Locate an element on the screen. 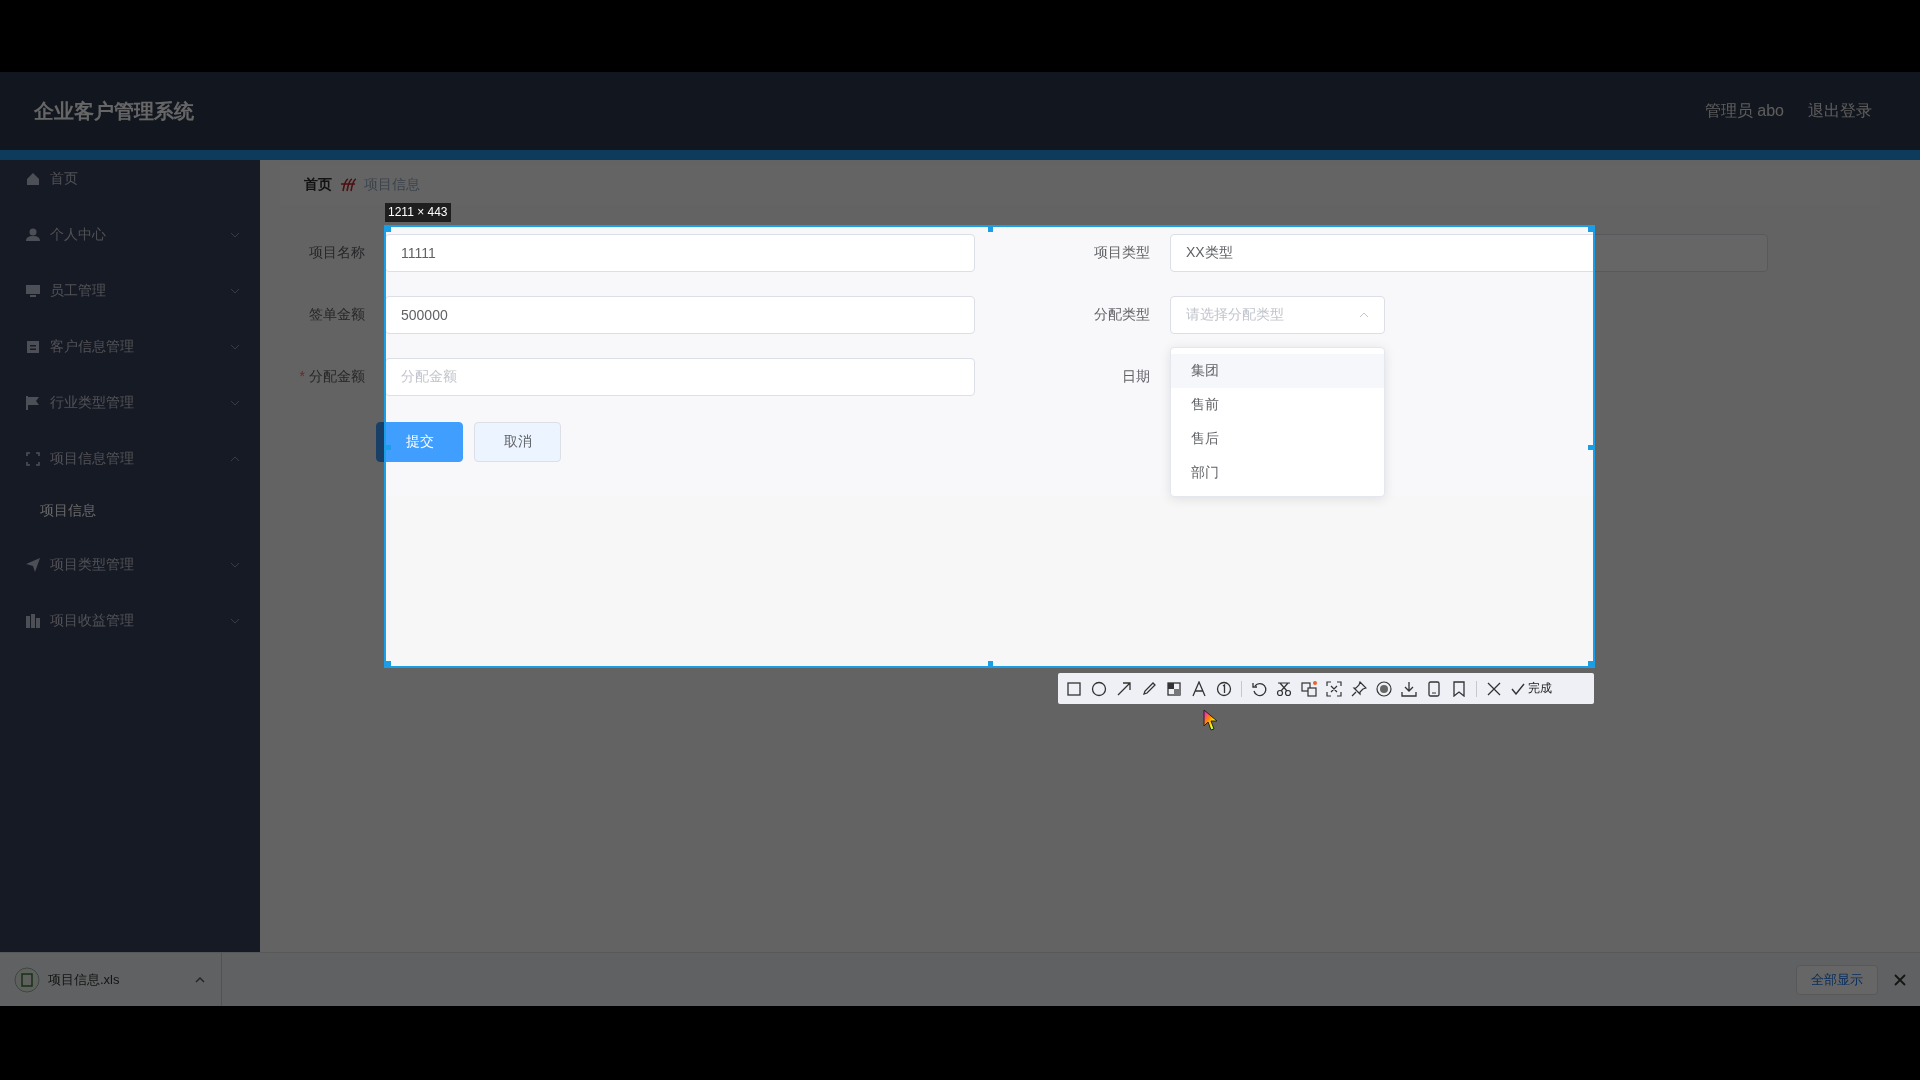 The width and height of the screenshot is (1920, 1080). download-icon is located at coordinates (1409, 688).